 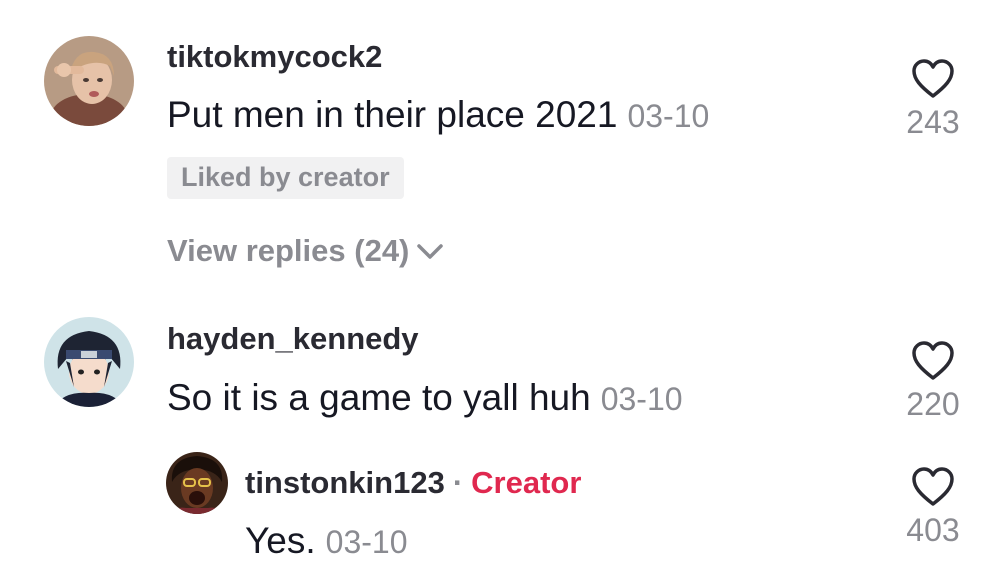 What do you see at coordinates (285, 178) in the screenshot?
I see `liked-by-creator-badge: Liked by creator` at bounding box center [285, 178].